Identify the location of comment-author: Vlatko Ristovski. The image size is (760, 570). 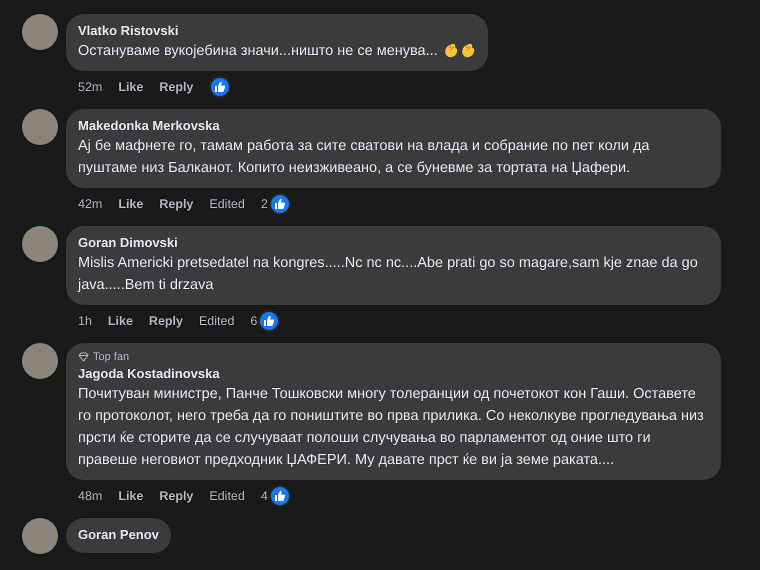
(277, 31).